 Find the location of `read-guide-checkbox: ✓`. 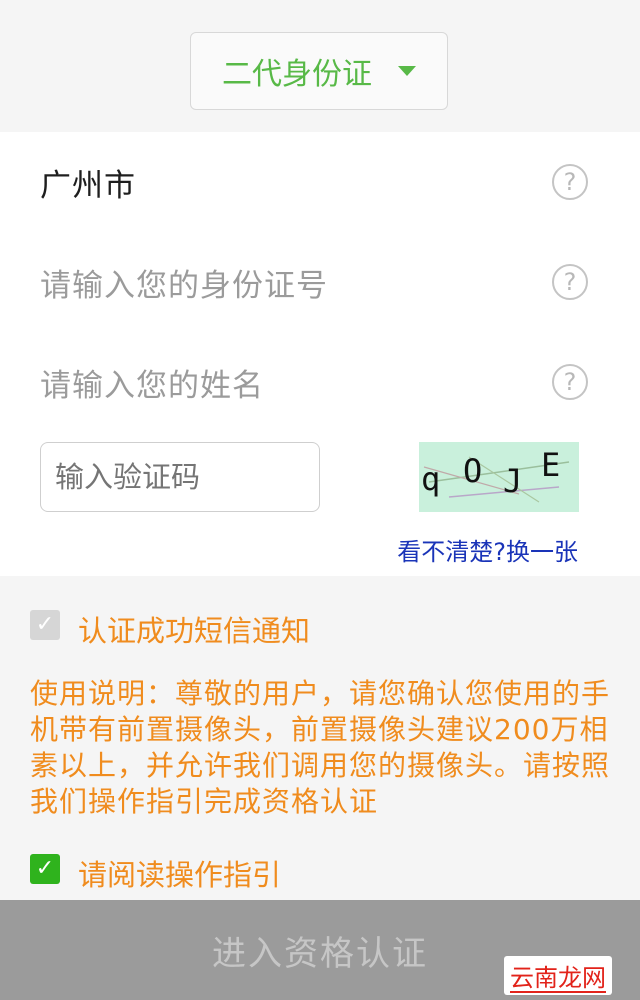

read-guide-checkbox: ✓ is located at coordinates (45, 869).